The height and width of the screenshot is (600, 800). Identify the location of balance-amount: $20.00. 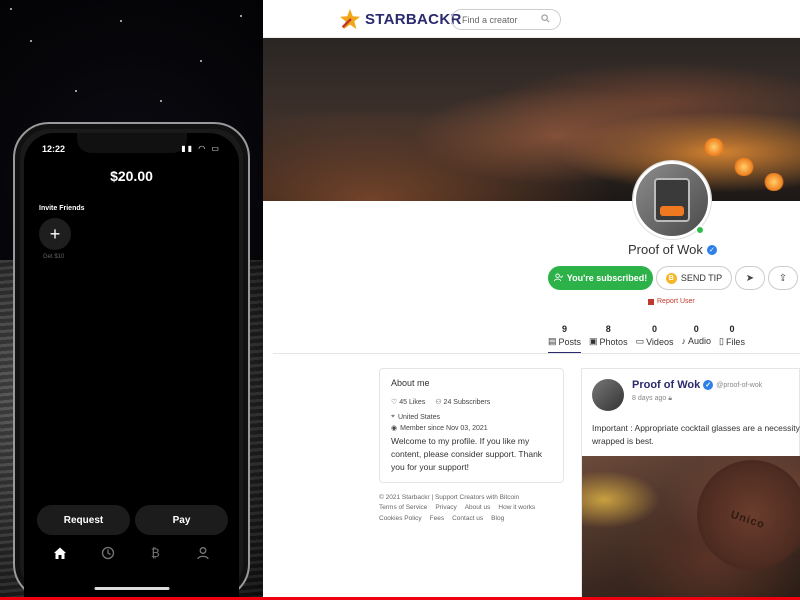
(131, 176).